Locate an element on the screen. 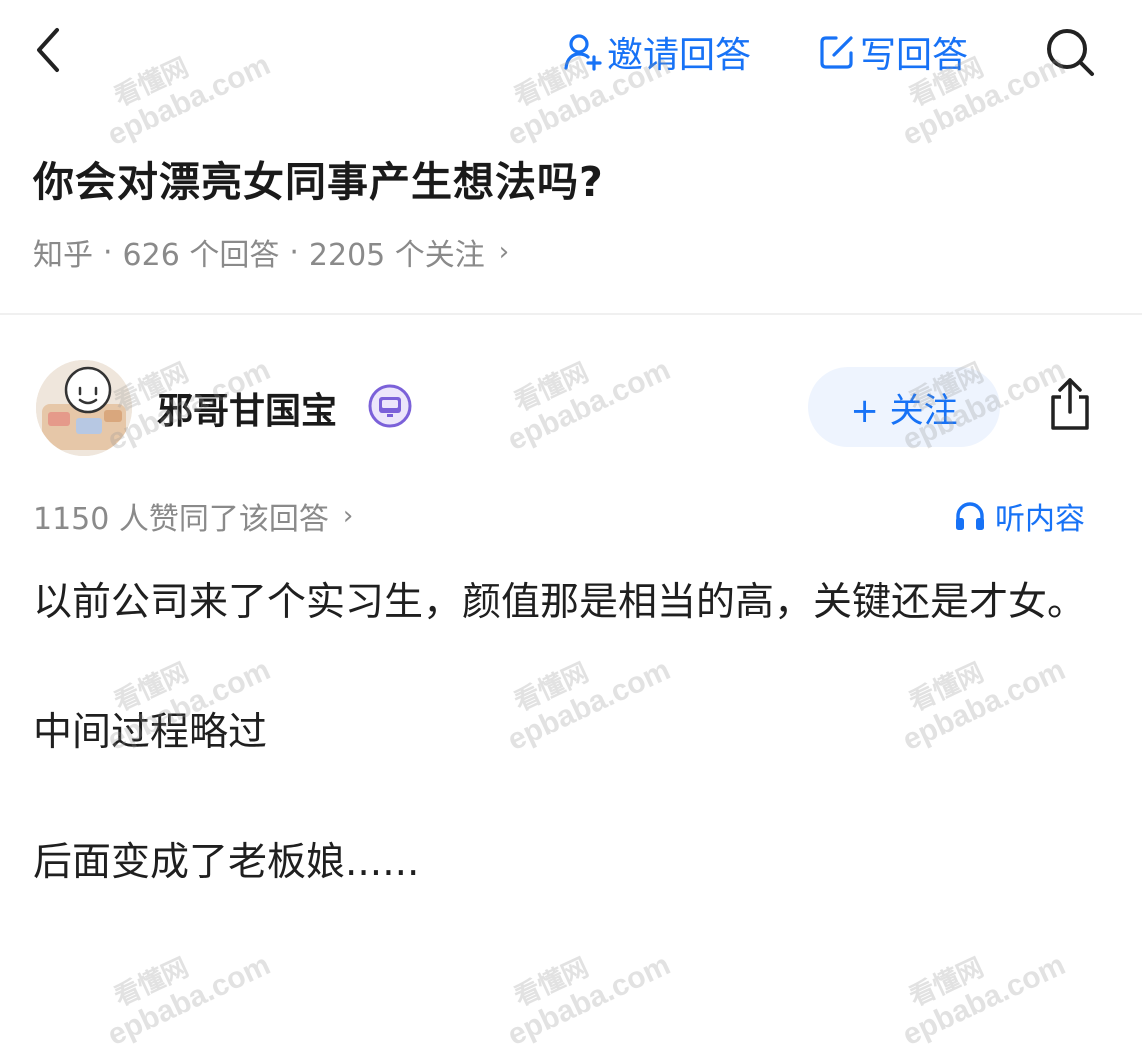 The width and height of the screenshot is (1142, 1060). question-meta: 知乎 · 626 个回答 · 2205 个关注 › is located at coordinates (271, 252).